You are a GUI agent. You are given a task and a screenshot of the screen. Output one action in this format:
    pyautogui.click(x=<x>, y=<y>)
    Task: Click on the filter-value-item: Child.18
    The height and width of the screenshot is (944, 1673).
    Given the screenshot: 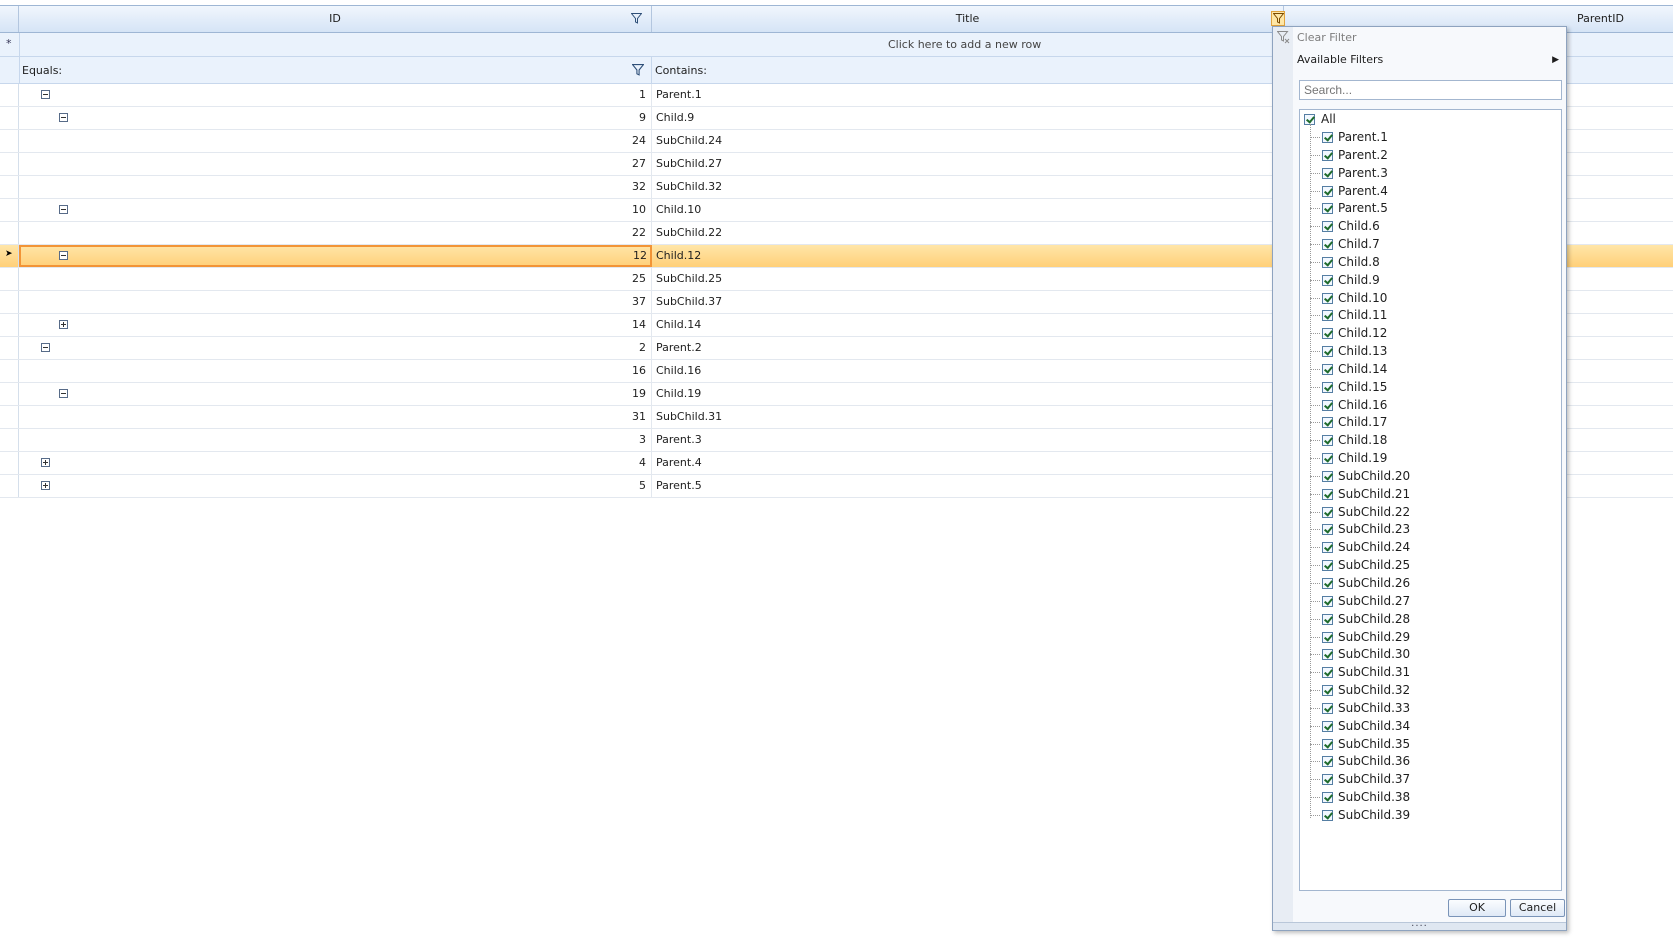 What is the action you would take?
    pyautogui.click(x=1430, y=440)
    